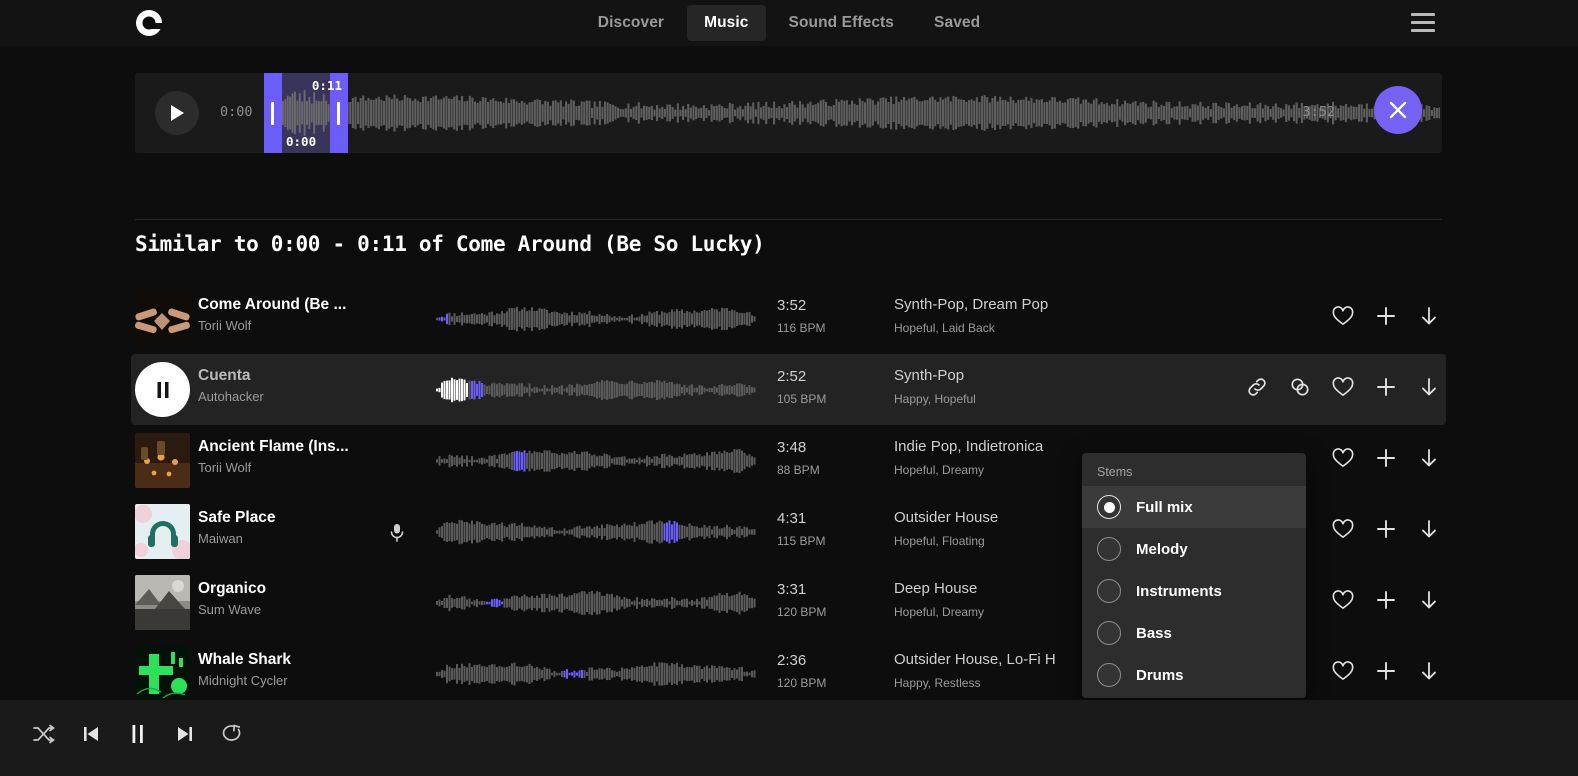 This screenshot has height=776, width=1578. I want to click on stem-option-label: Melody, so click(1162, 549).